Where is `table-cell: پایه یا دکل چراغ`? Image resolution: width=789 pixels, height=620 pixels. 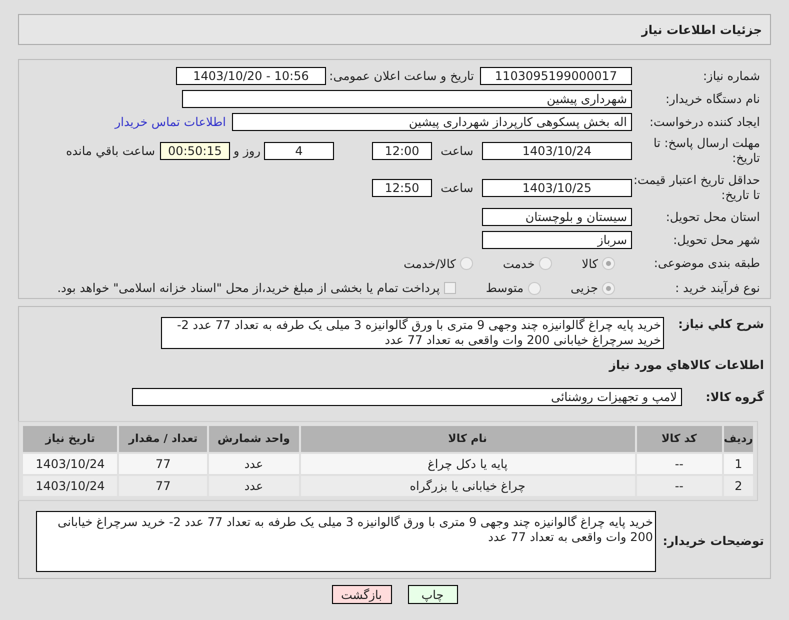 table-cell: پایه یا دکل چراغ is located at coordinates (467, 464).